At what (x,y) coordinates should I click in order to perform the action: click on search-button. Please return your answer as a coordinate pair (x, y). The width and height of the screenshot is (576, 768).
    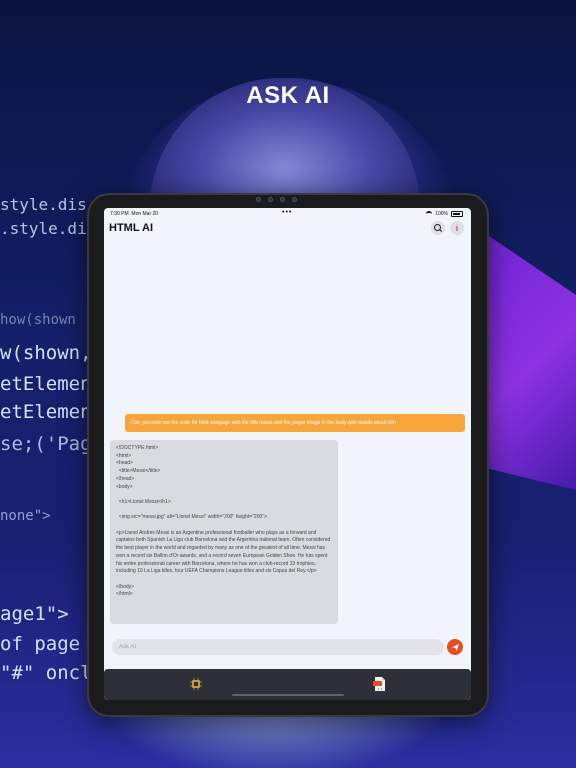
    Looking at the image, I should click on (438, 228).